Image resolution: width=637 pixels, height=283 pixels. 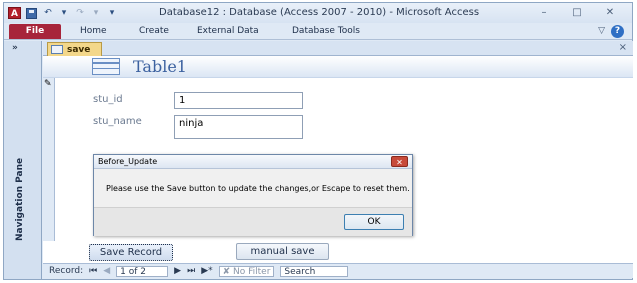 I want to click on last-record-icon: ⏭, so click(x=191, y=271).